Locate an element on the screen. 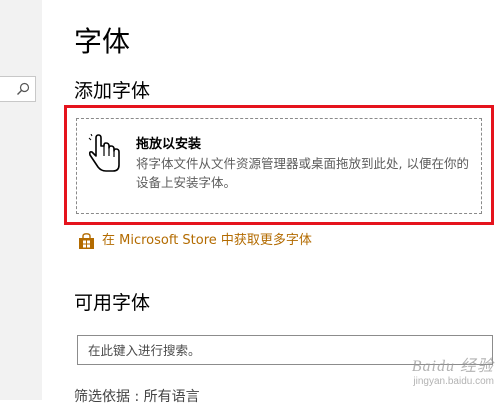  sidebar-search-box is located at coordinates (18, 89).